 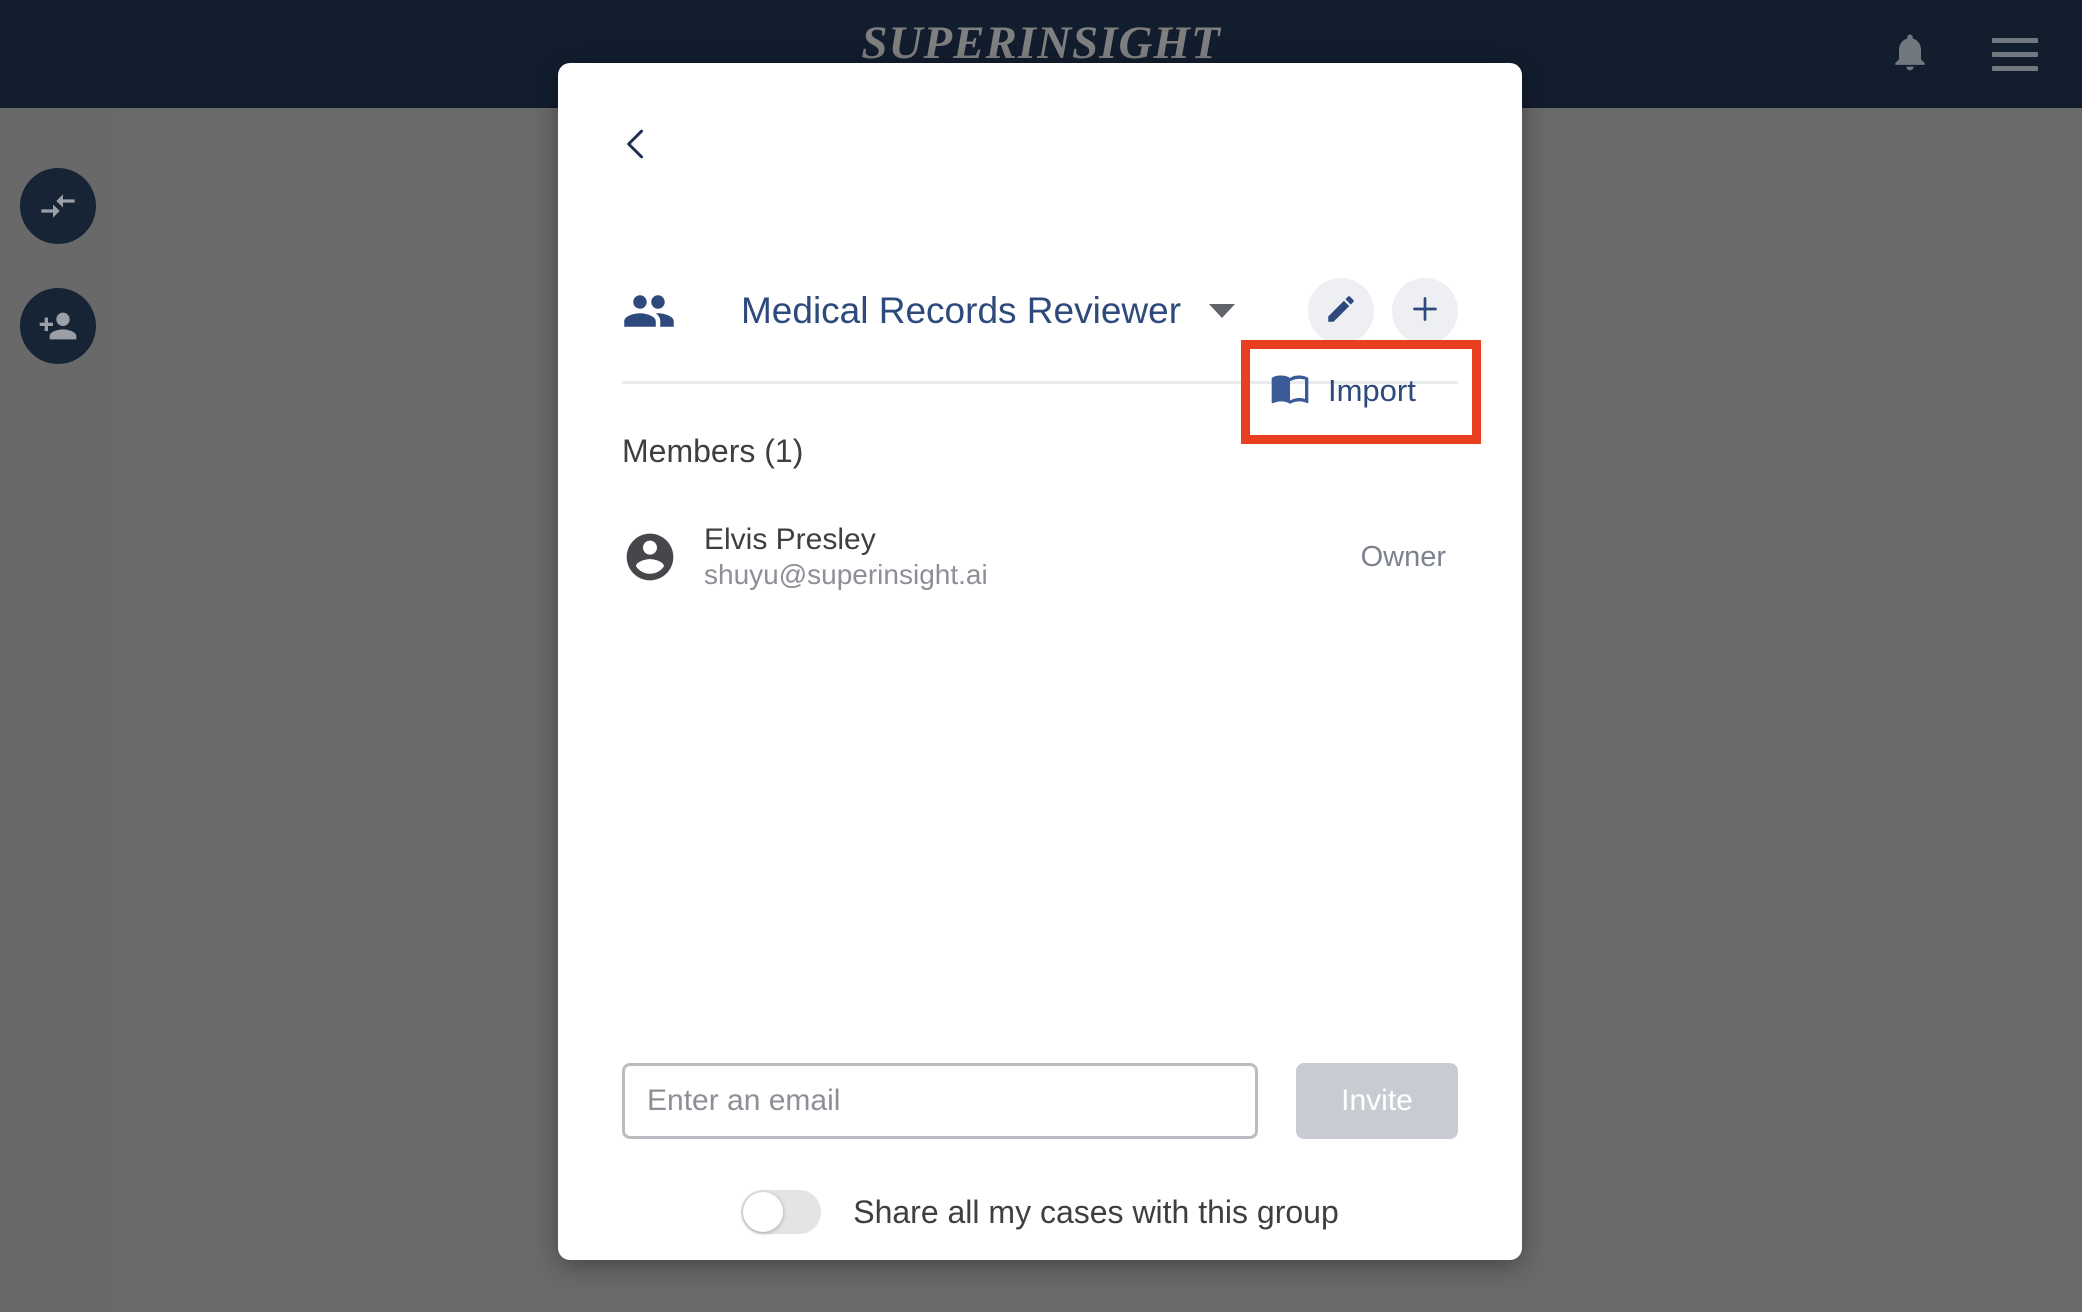 What do you see at coordinates (1910, 54) in the screenshot?
I see `bell-icon` at bounding box center [1910, 54].